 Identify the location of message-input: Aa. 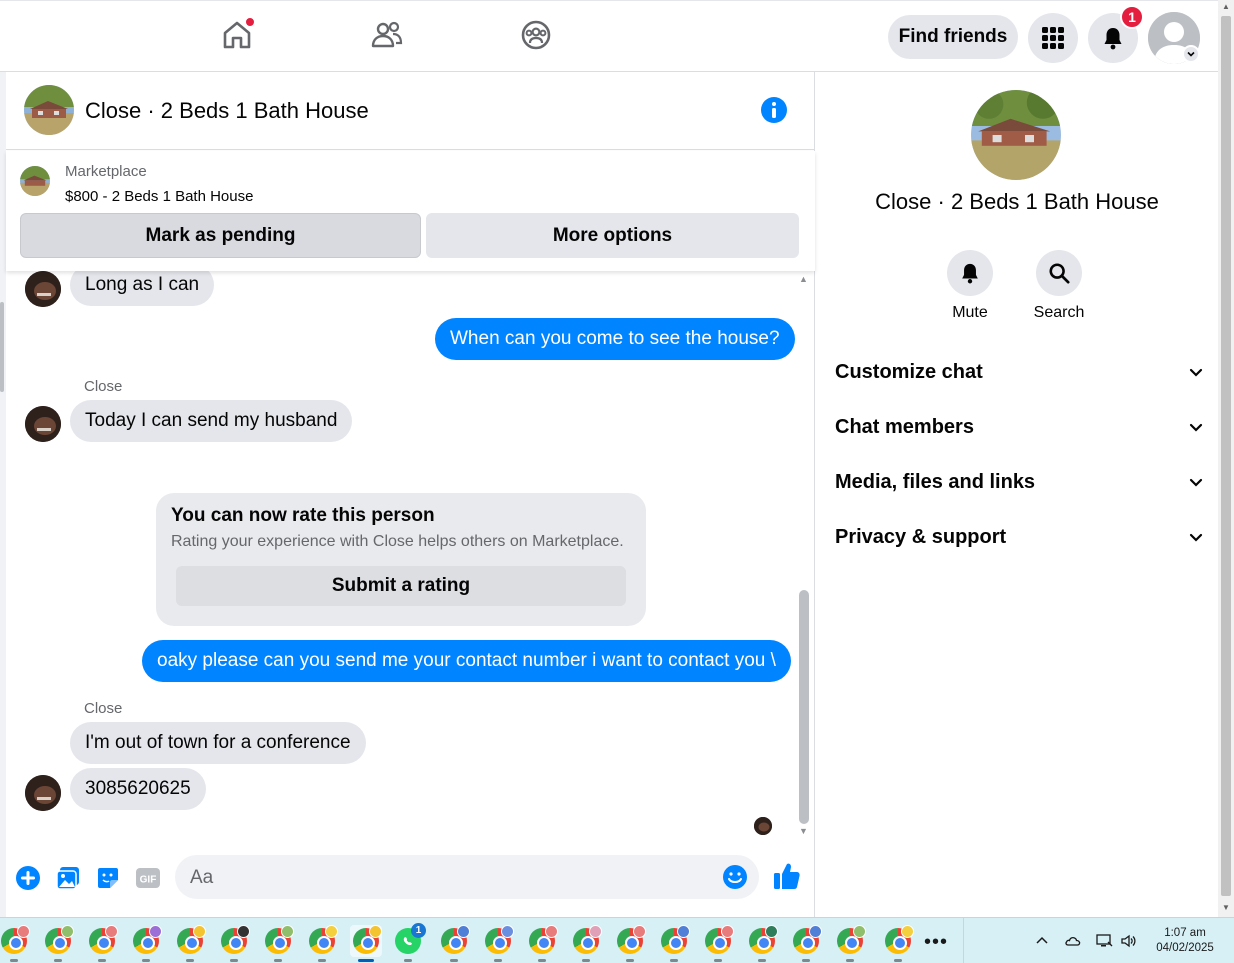
(467, 877).